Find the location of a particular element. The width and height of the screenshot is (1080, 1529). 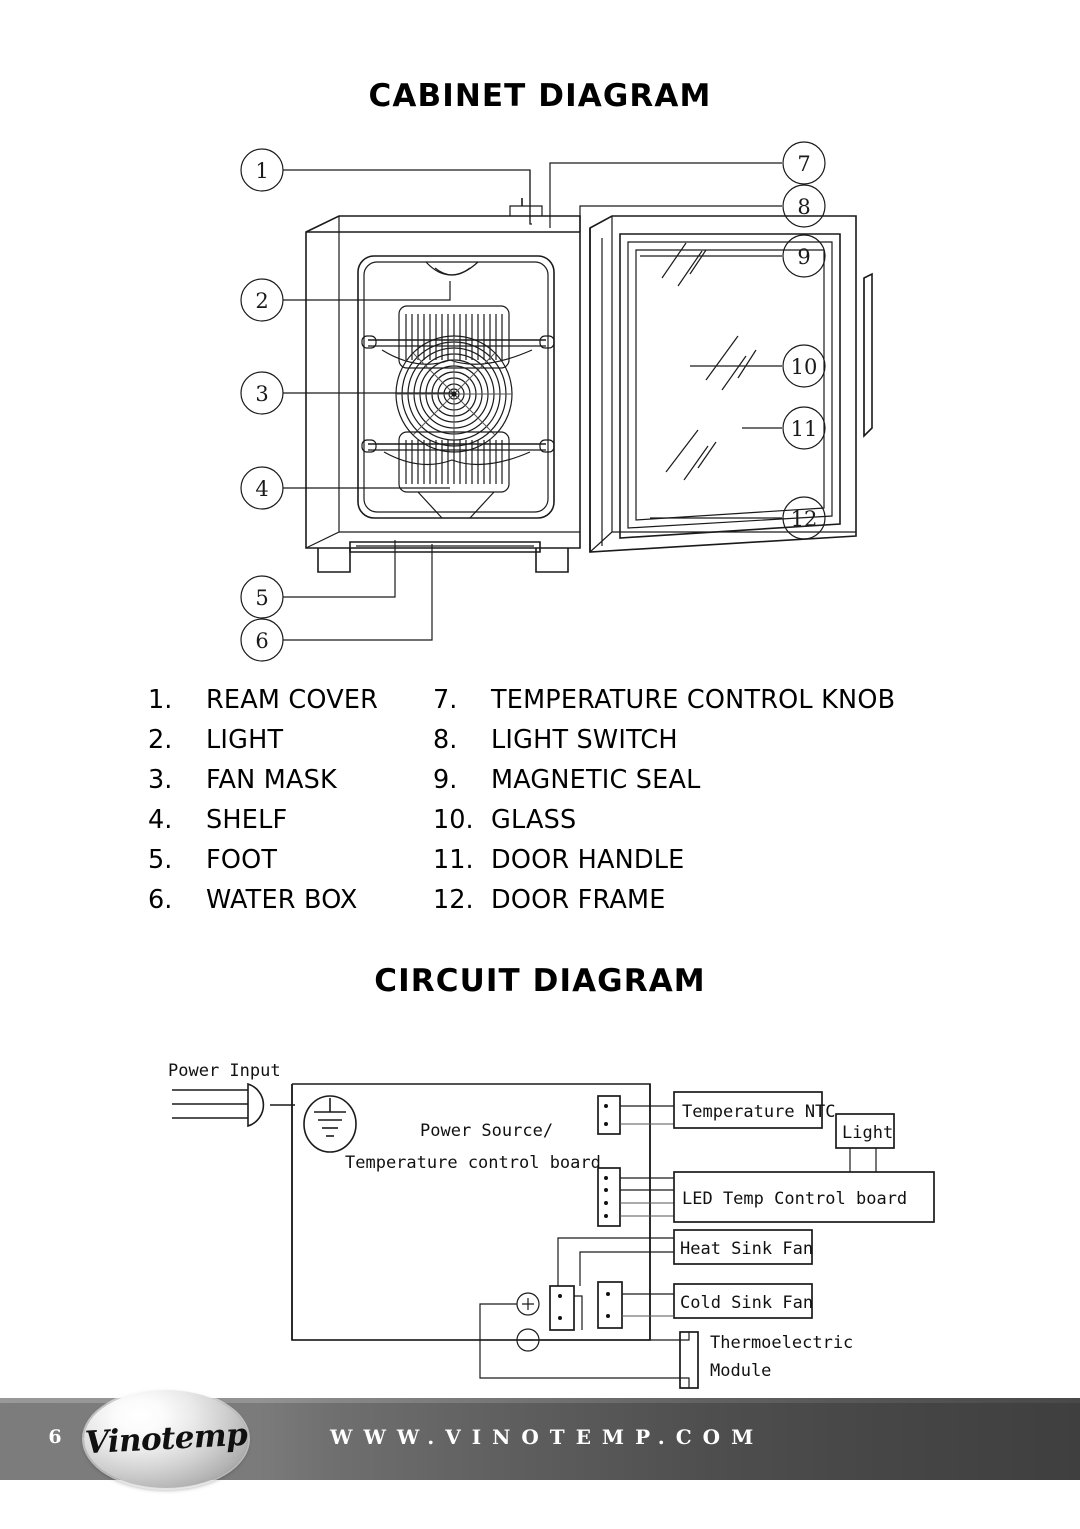

website-url: WWW.VINOTEMP.COM is located at coordinates (547, 1437).